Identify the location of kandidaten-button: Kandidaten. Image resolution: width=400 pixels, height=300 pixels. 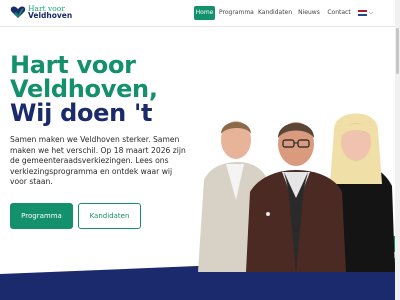
(109, 216).